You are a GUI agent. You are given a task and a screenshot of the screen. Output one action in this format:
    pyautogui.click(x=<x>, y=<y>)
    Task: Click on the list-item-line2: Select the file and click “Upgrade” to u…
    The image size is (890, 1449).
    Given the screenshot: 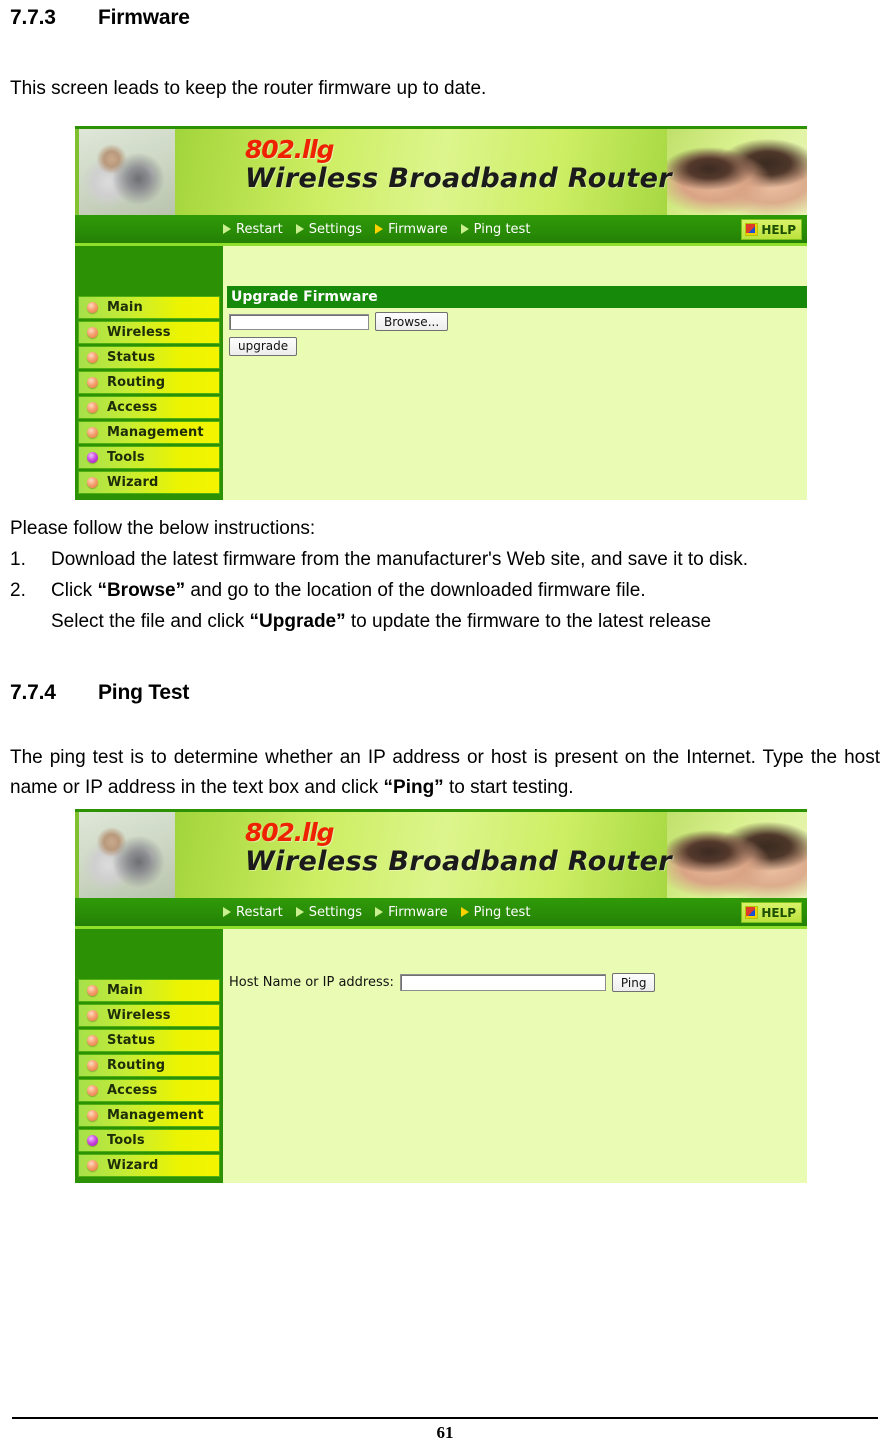 What is the action you would take?
    pyautogui.click(x=465, y=621)
    